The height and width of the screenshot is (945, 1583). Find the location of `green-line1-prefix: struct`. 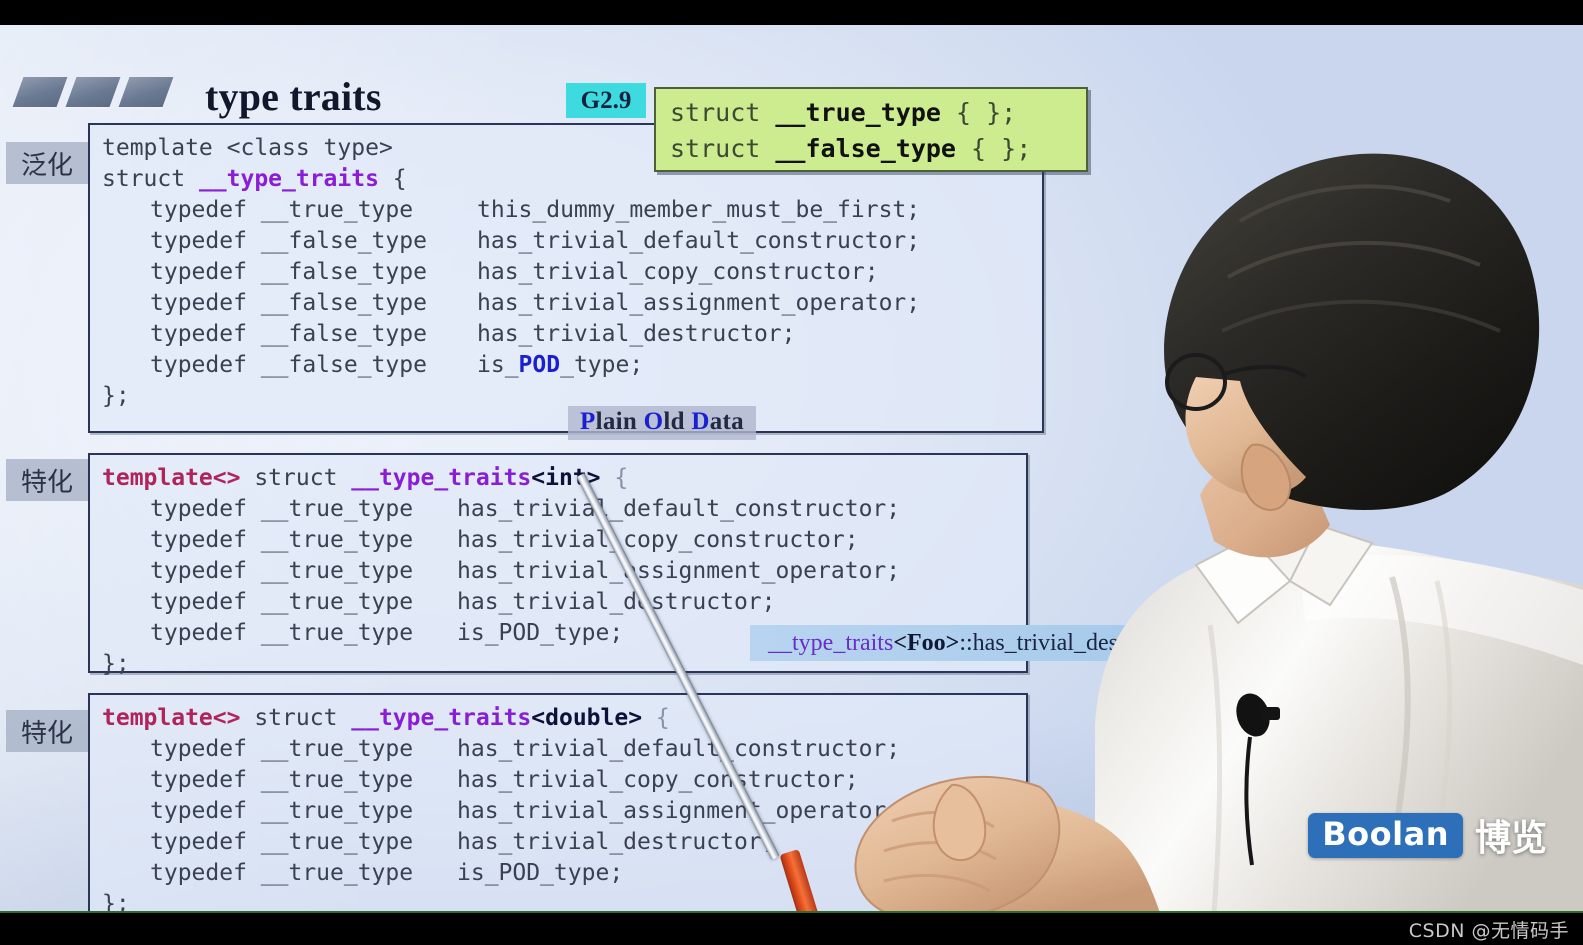

green-line1-prefix: struct is located at coordinates (723, 112).